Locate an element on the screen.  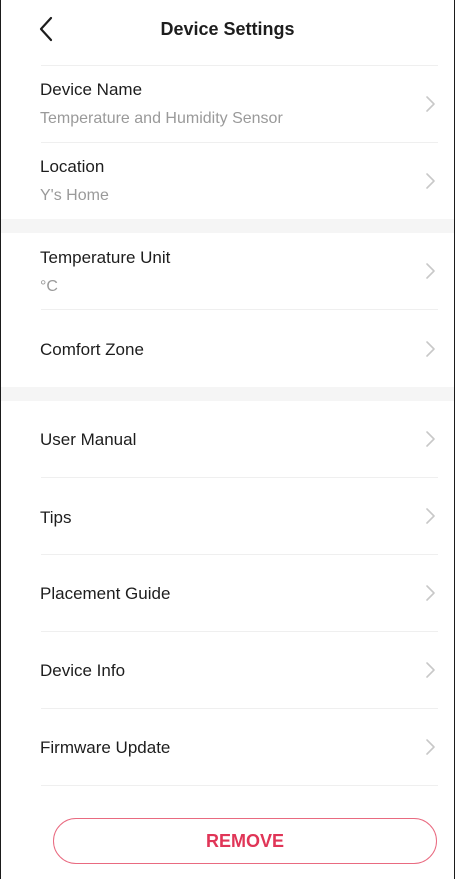
remove-button: REMOVE is located at coordinates (245, 841).